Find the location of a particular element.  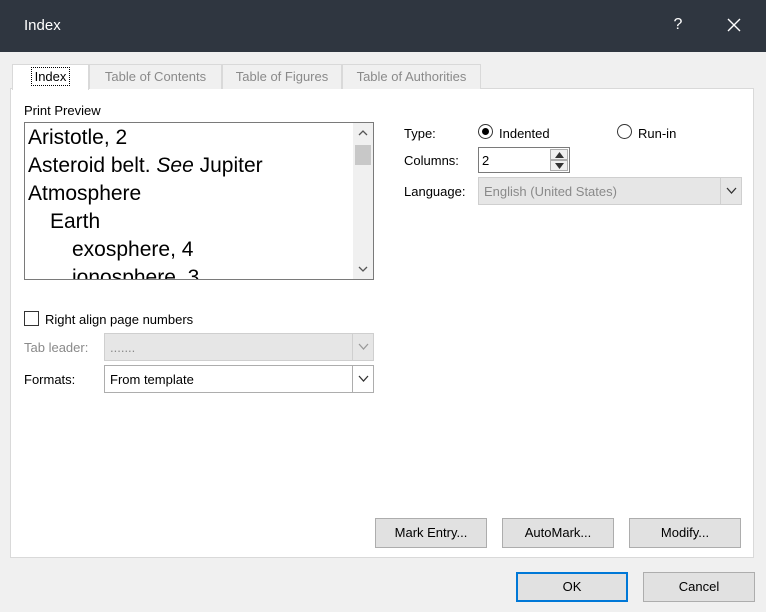

language-dropdown: English (United States) is located at coordinates (610, 191).